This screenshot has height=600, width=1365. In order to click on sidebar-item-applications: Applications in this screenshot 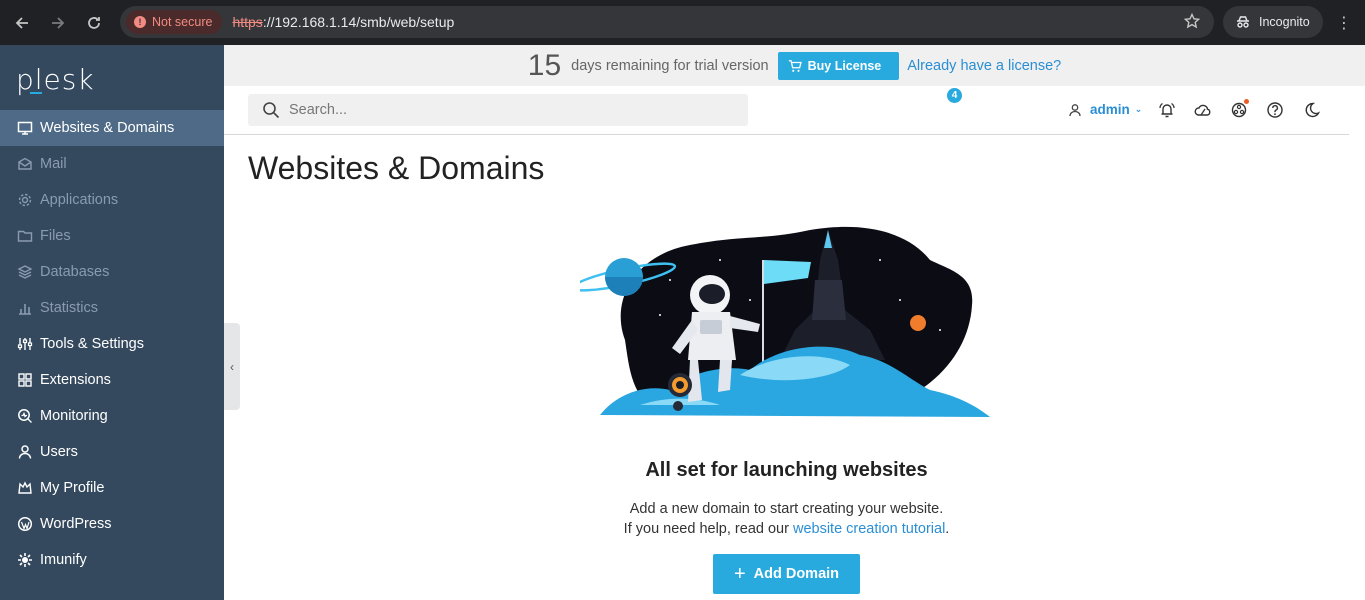, I will do `click(112, 200)`.